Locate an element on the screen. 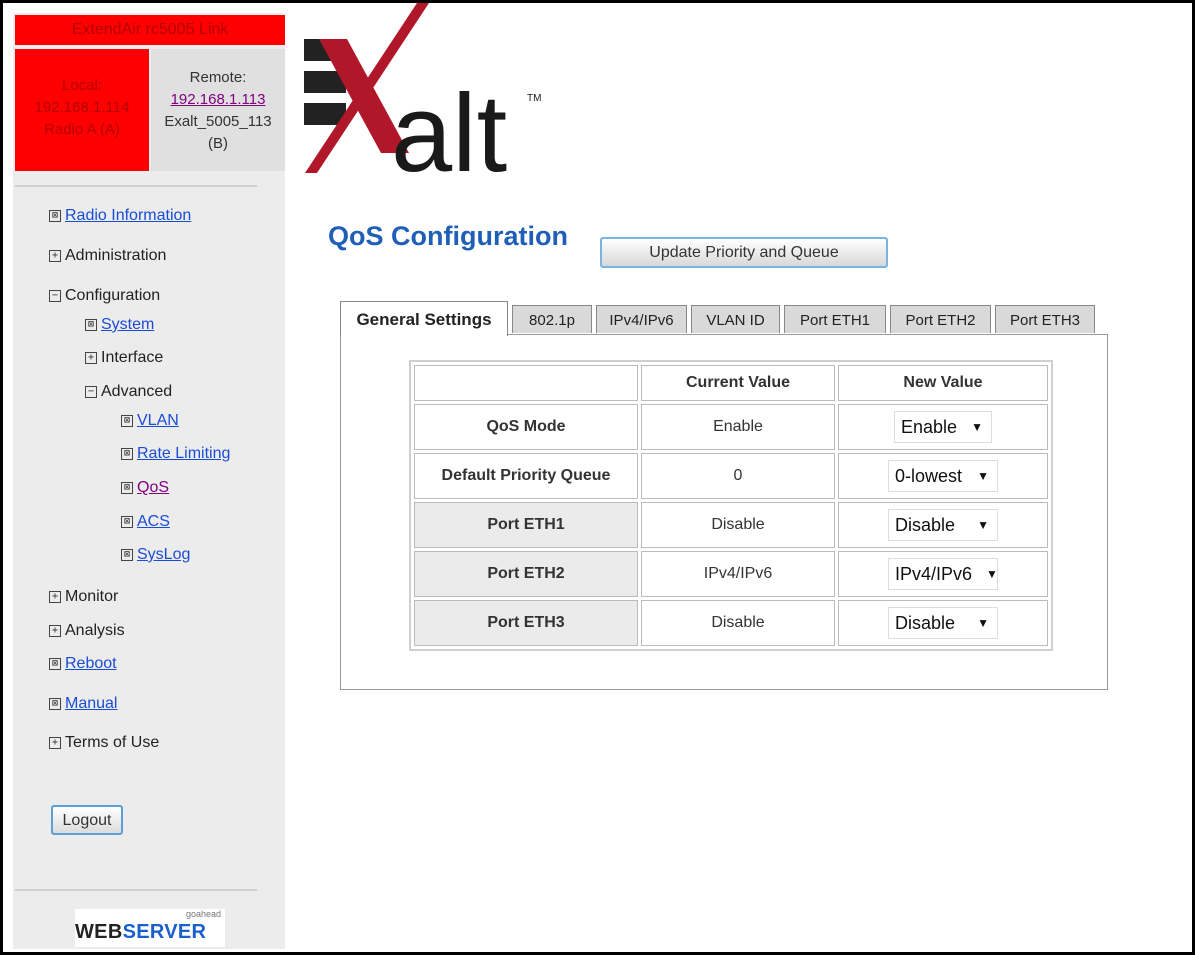  row-label: Default Priority Queue is located at coordinates (526, 476).